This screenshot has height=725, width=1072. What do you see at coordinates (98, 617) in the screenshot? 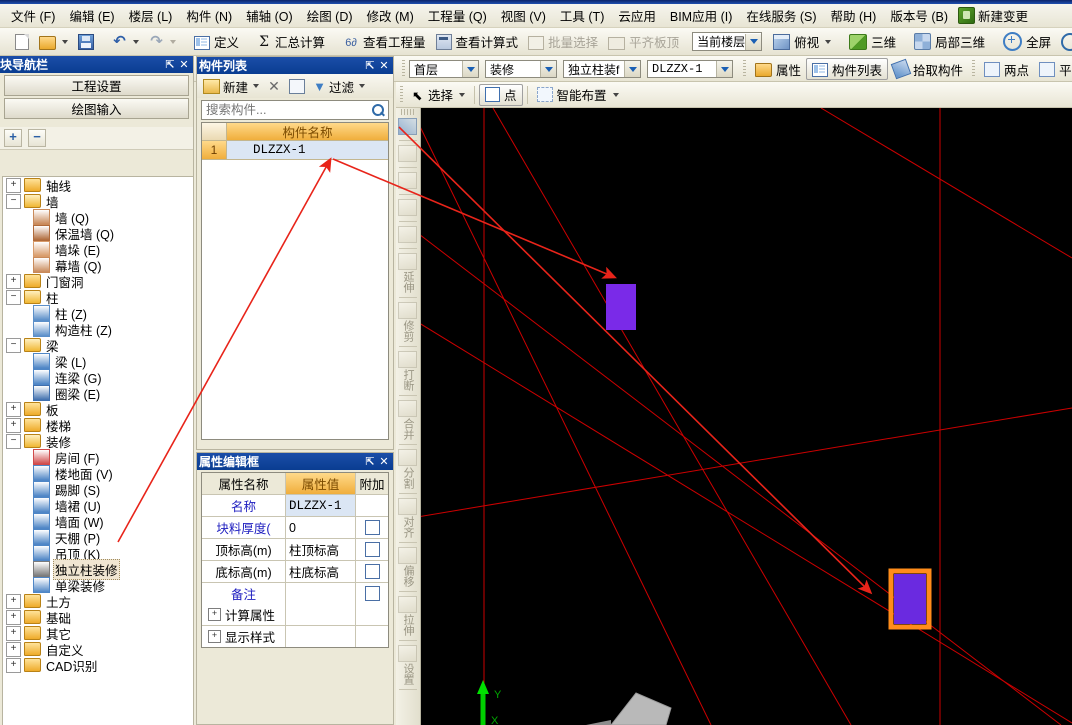
I see `tree-node-27: + 基础` at bounding box center [98, 617].